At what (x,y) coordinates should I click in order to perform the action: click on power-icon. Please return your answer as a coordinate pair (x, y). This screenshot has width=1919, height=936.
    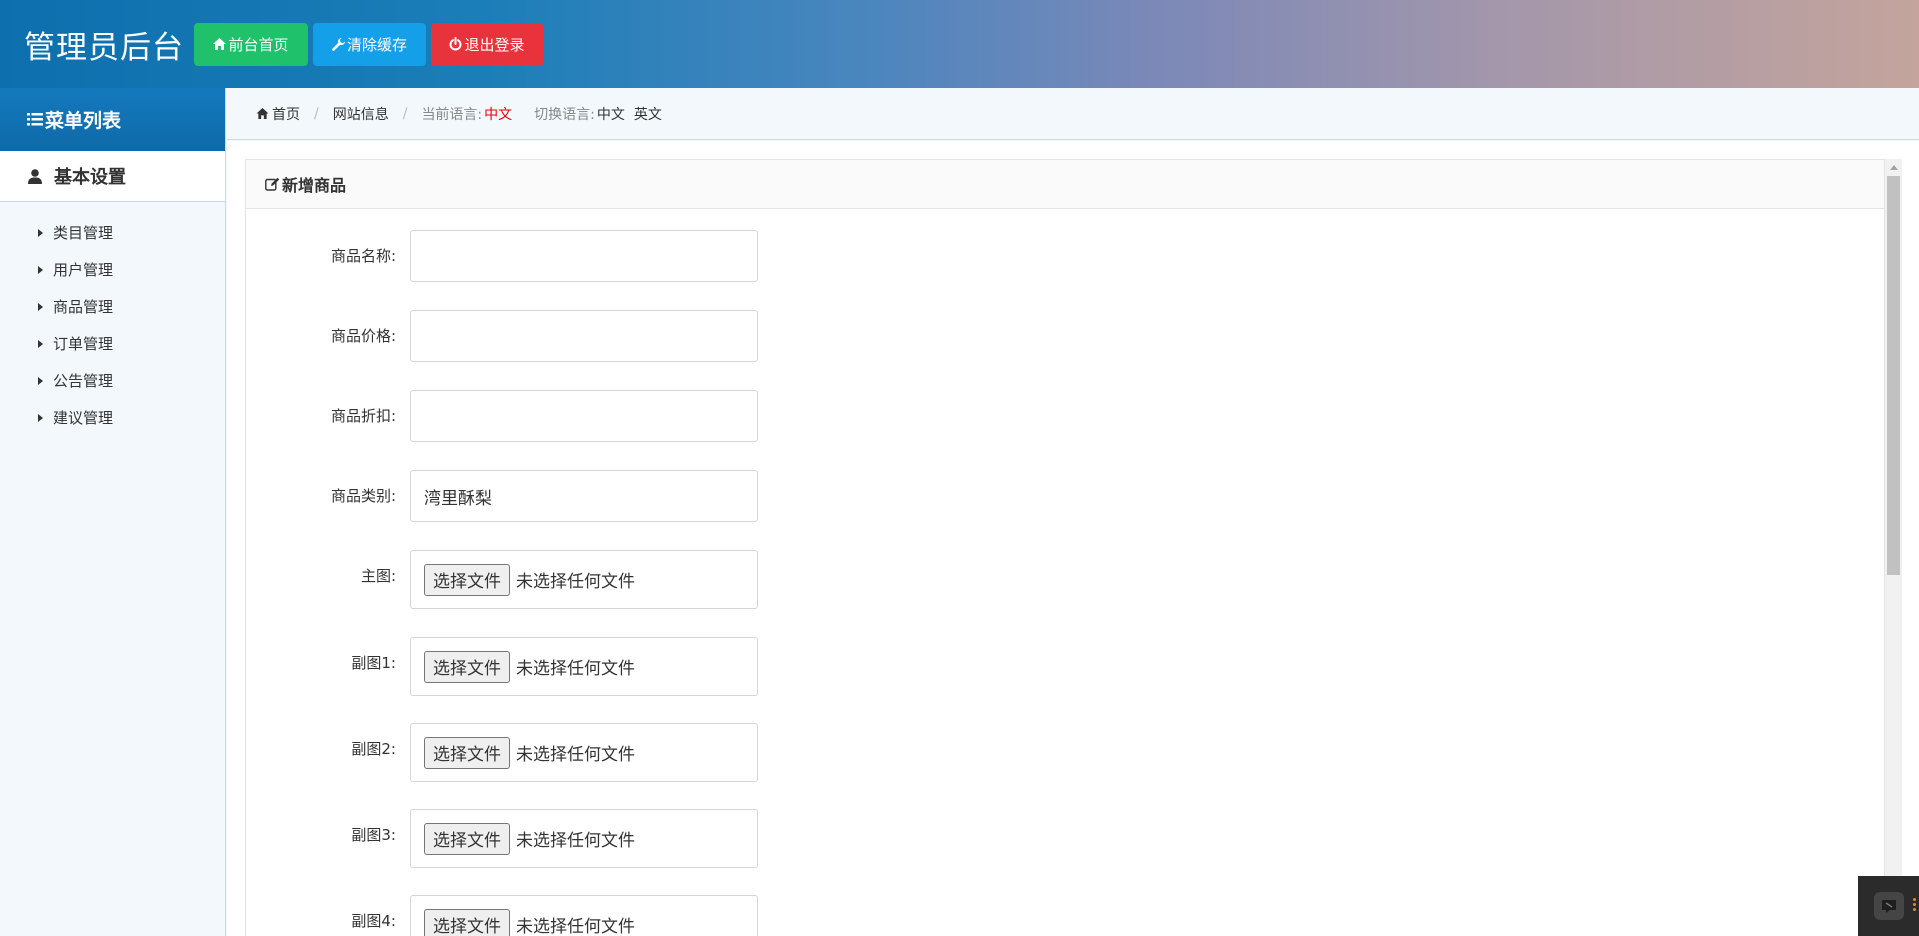
    Looking at the image, I should click on (455, 44).